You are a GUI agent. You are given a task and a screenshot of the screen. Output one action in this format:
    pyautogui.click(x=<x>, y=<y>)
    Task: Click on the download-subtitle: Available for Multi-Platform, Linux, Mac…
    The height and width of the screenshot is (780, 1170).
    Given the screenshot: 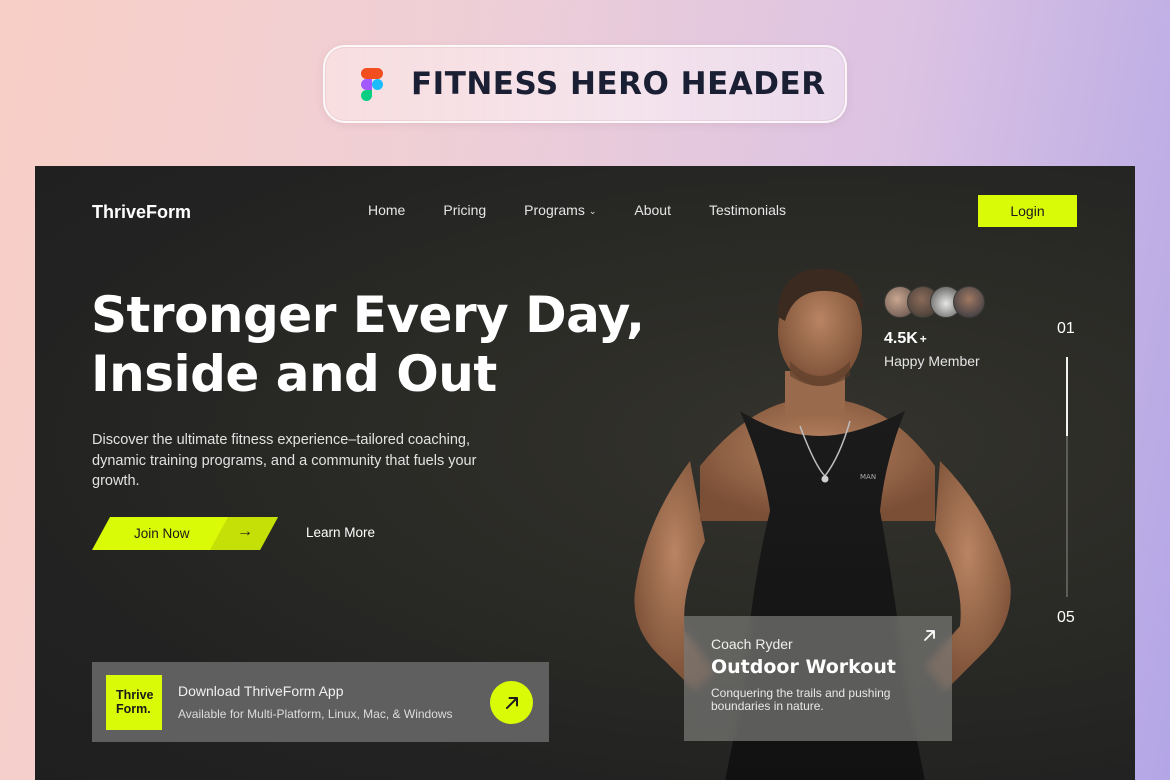 What is the action you would take?
    pyautogui.click(x=315, y=714)
    